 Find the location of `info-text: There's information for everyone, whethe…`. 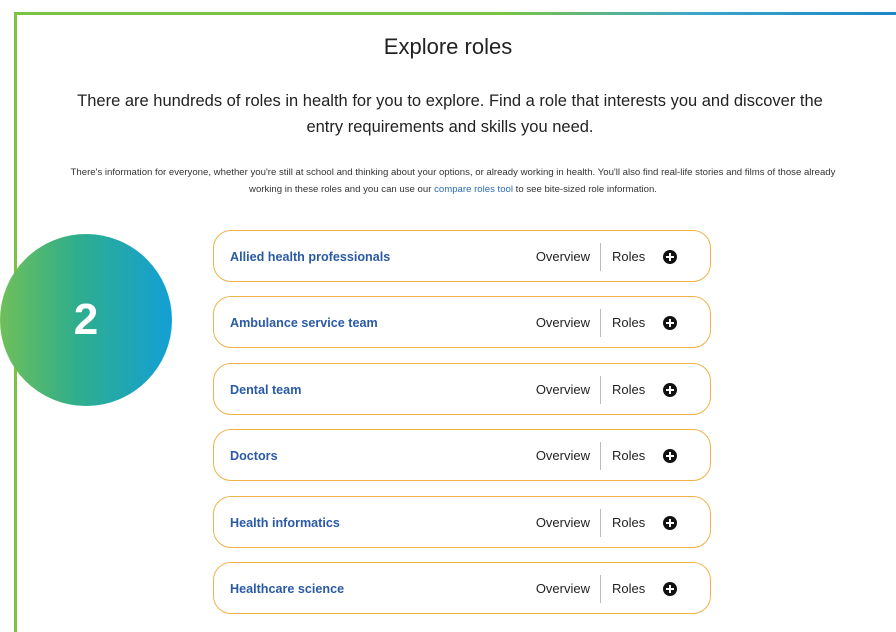

info-text: There's information for everyone, whethe… is located at coordinates (453, 181).